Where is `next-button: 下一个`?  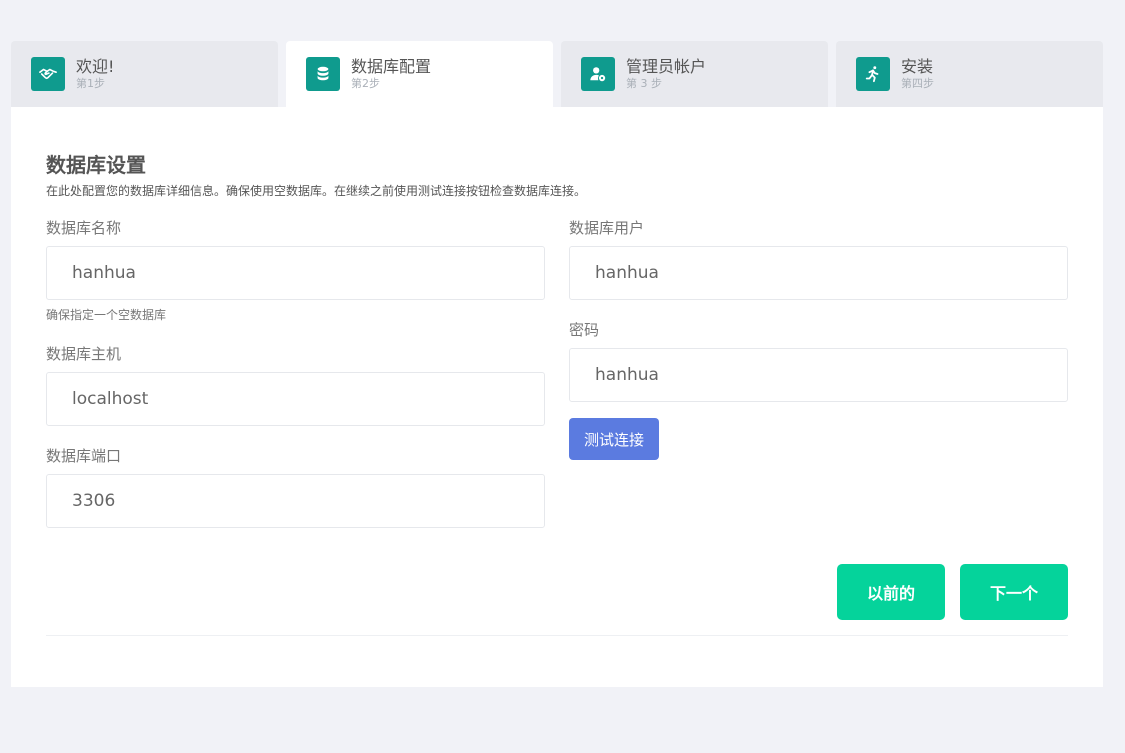
next-button: 下一个 is located at coordinates (1014, 592).